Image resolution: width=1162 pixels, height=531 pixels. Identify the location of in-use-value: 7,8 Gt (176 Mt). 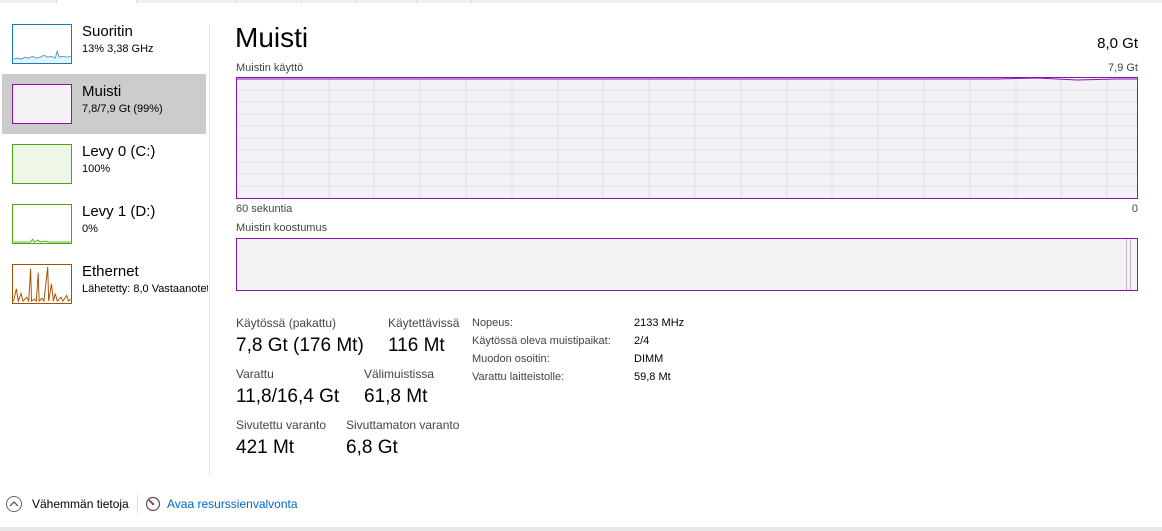
(300, 345).